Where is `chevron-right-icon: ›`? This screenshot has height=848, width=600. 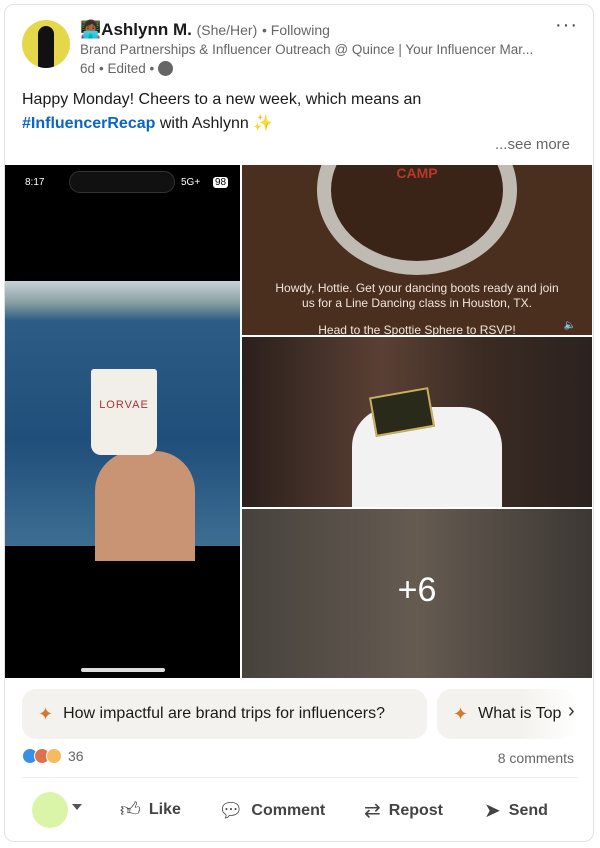 chevron-right-icon: › is located at coordinates (571, 711).